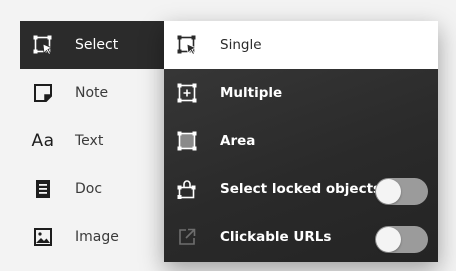  Describe the element at coordinates (43, 93) in the screenshot. I see `note-icon` at that location.